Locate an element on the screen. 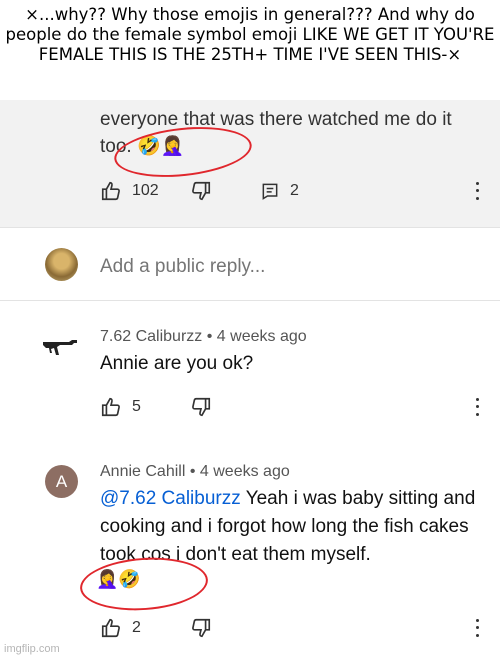 The width and height of the screenshot is (500, 659). like-button: 2 is located at coordinates (120, 628).